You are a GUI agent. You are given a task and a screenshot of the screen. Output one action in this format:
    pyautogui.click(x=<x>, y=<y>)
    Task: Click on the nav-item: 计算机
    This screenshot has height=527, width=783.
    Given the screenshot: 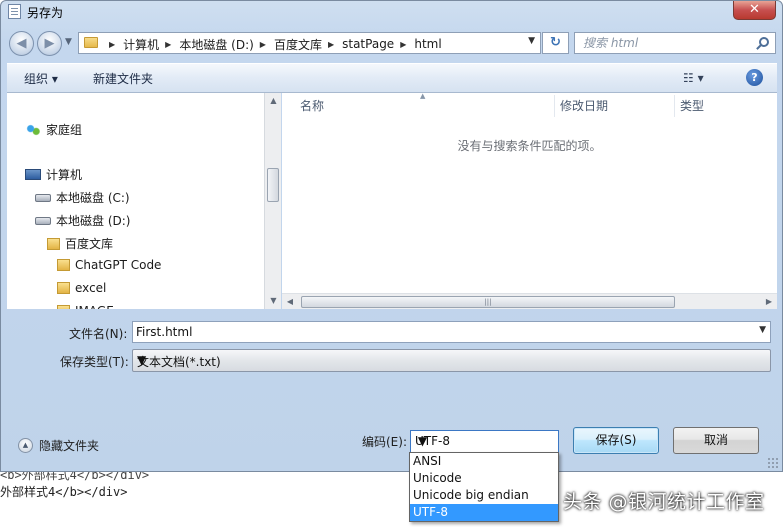 What is the action you would take?
    pyautogui.click(x=53, y=174)
    